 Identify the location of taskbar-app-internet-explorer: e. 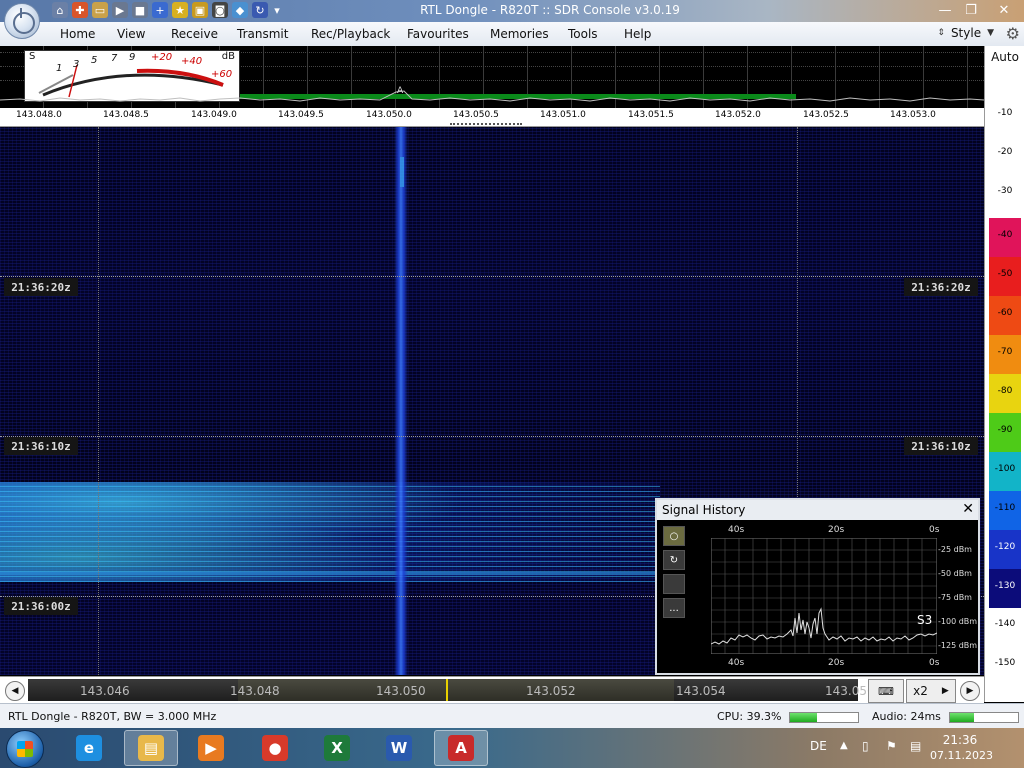
(89, 748).